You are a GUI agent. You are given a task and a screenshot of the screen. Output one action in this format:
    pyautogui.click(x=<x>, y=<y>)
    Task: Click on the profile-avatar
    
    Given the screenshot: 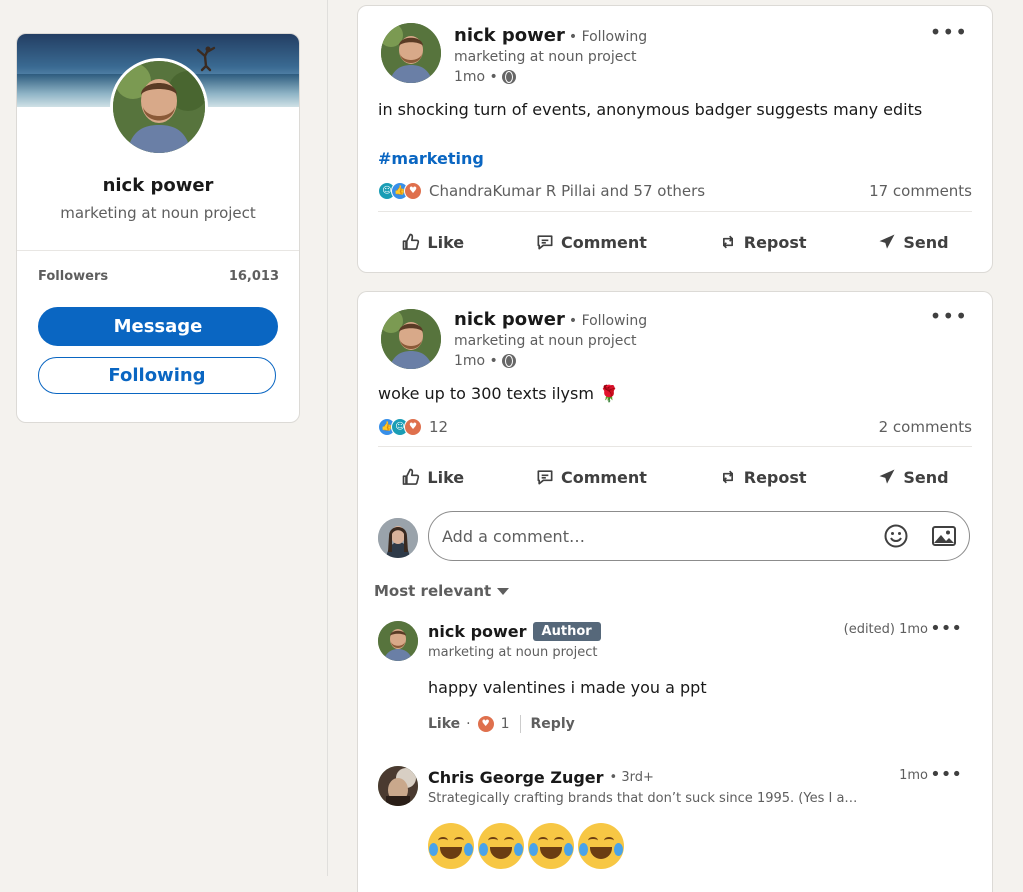 What is the action you would take?
    pyautogui.click(x=159, y=107)
    